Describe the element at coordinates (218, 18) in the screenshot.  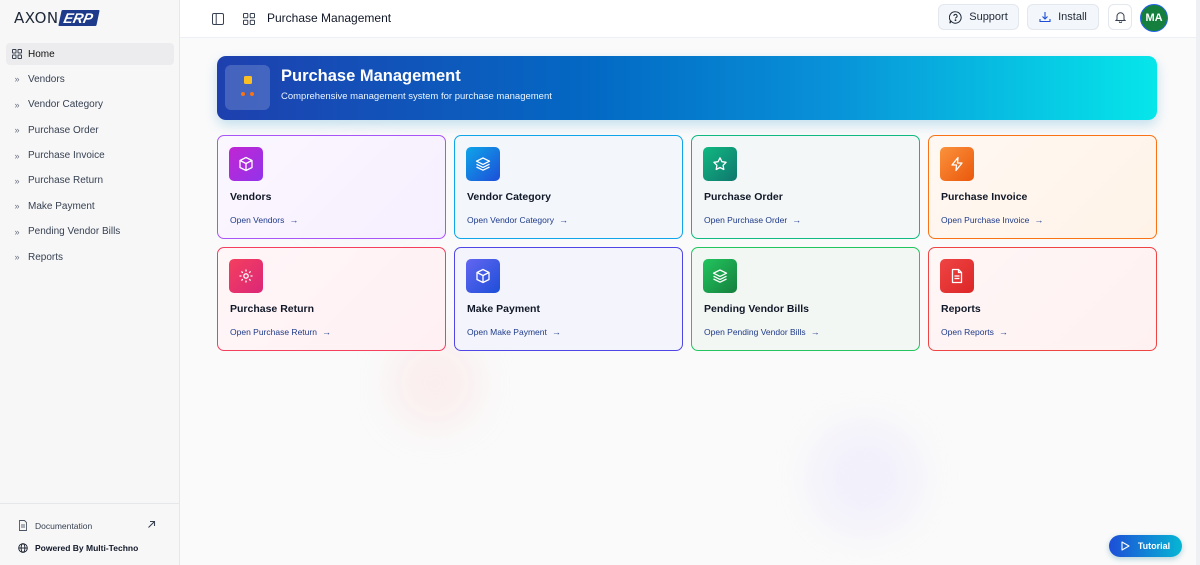
I see `sidebar-toggle-icon` at that location.